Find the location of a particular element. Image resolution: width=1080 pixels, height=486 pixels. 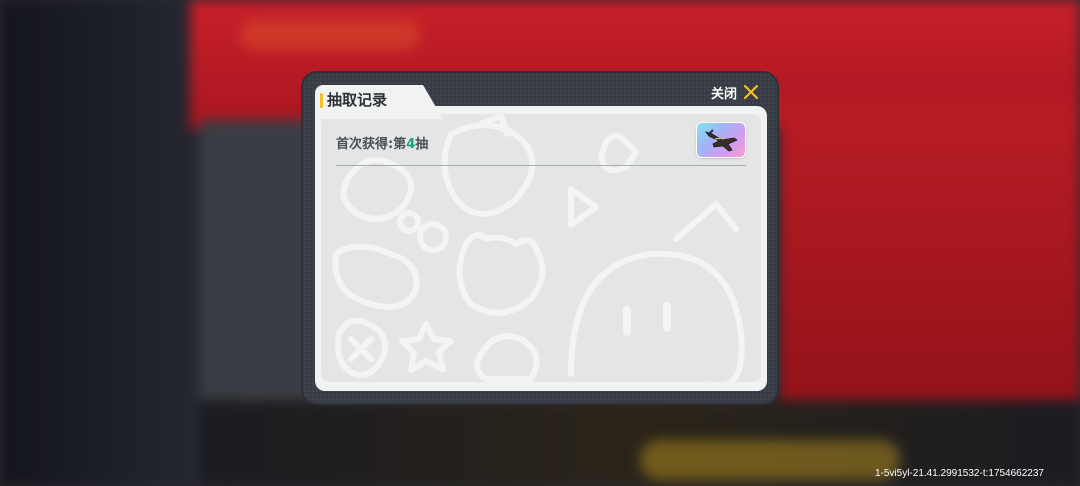

close-icon is located at coordinates (751, 92).